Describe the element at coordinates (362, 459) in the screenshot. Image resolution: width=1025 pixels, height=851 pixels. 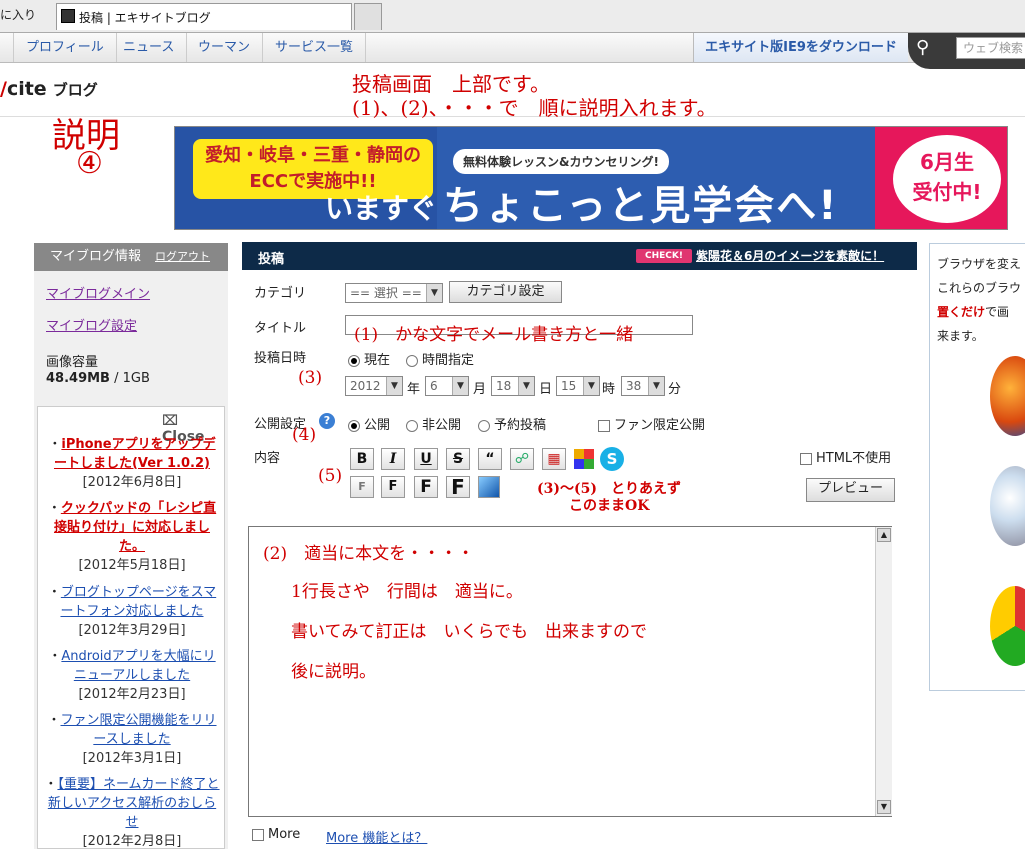
I see `bold-icon: B` at that location.